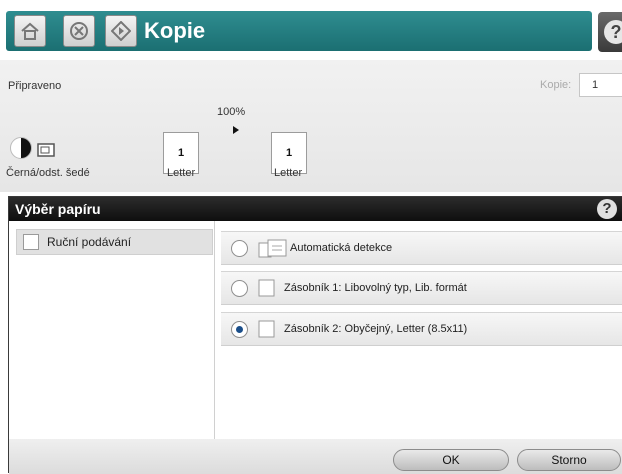 This screenshot has height=474, width=622. Describe the element at coordinates (376, 329) in the screenshot. I see `option-label: Zásobník 2: Obyčejný, Letter (8.5x11)` at that location.